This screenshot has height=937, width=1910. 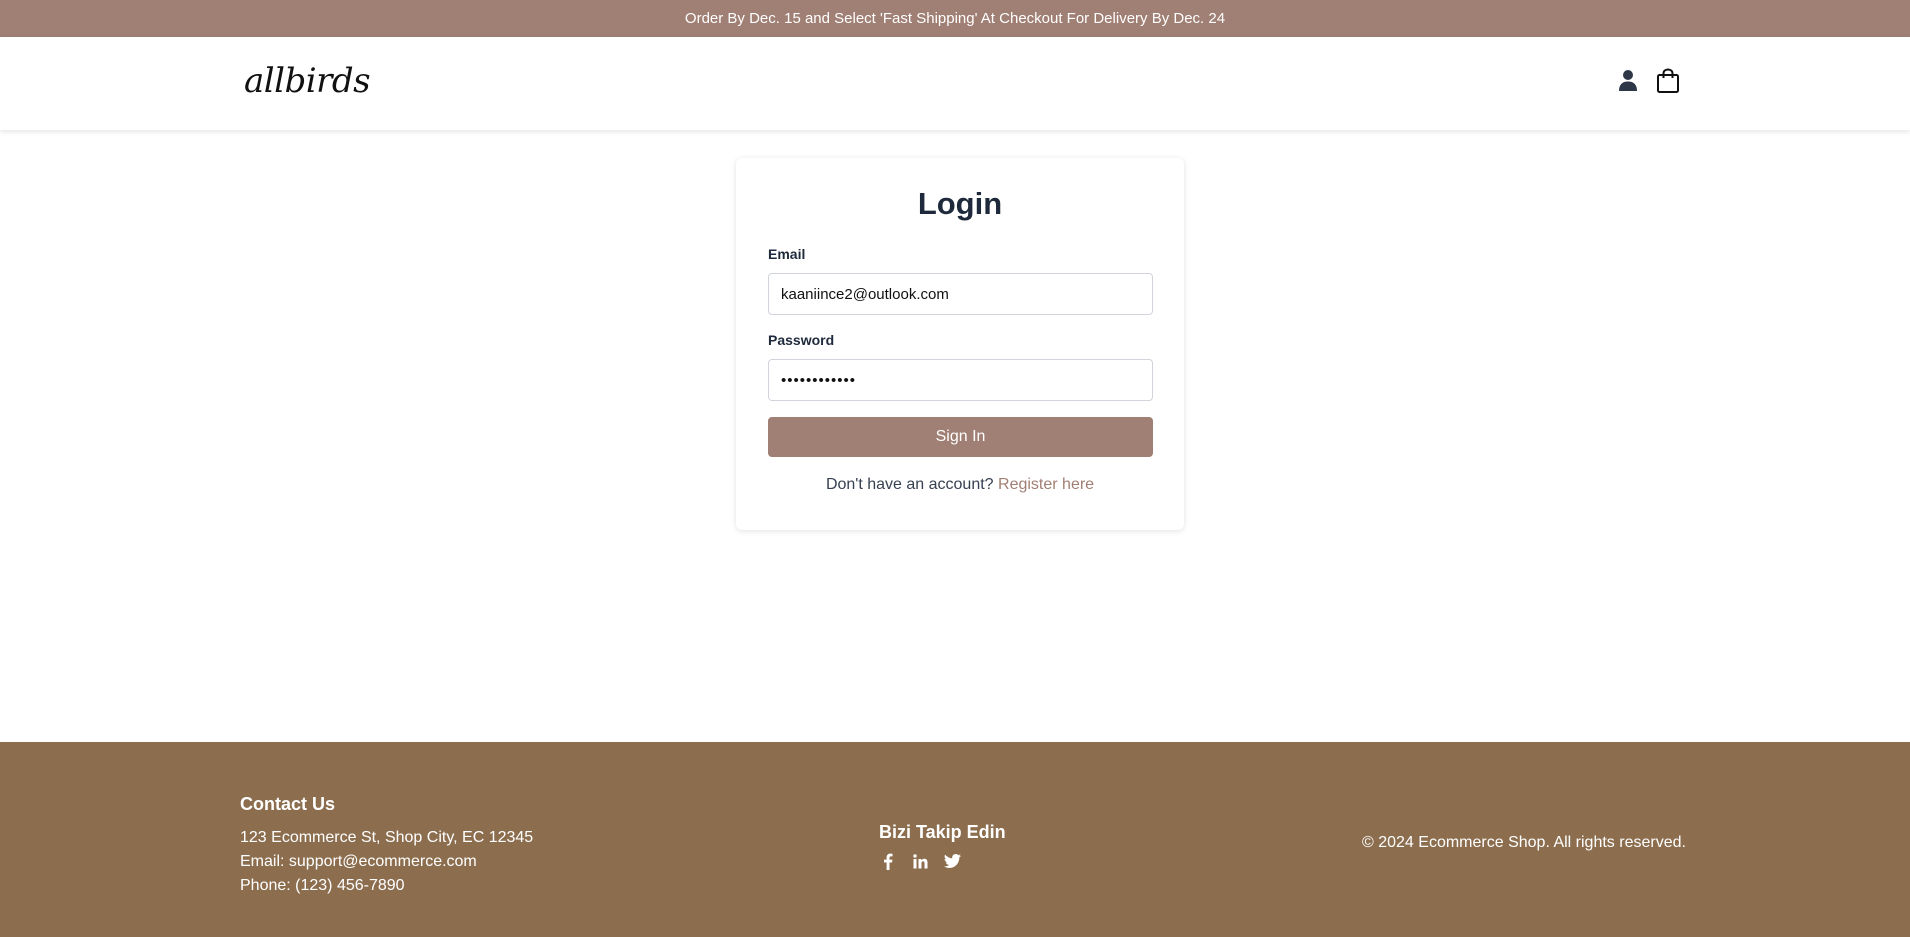 I want to click on site-header: allbirds, so click(x=955, y=83).